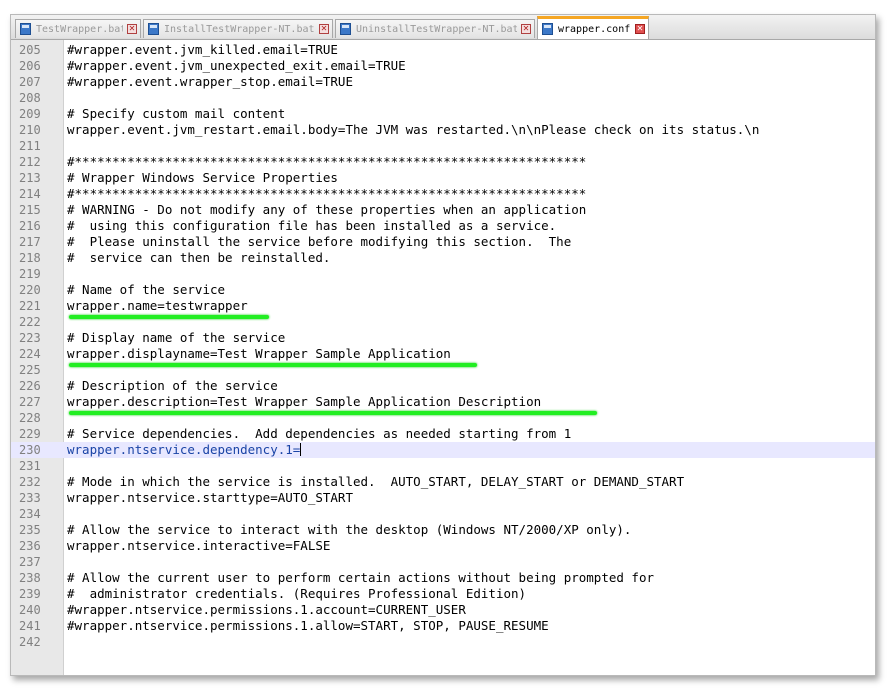  I want to click on line-number: 207, so click(30, 82).